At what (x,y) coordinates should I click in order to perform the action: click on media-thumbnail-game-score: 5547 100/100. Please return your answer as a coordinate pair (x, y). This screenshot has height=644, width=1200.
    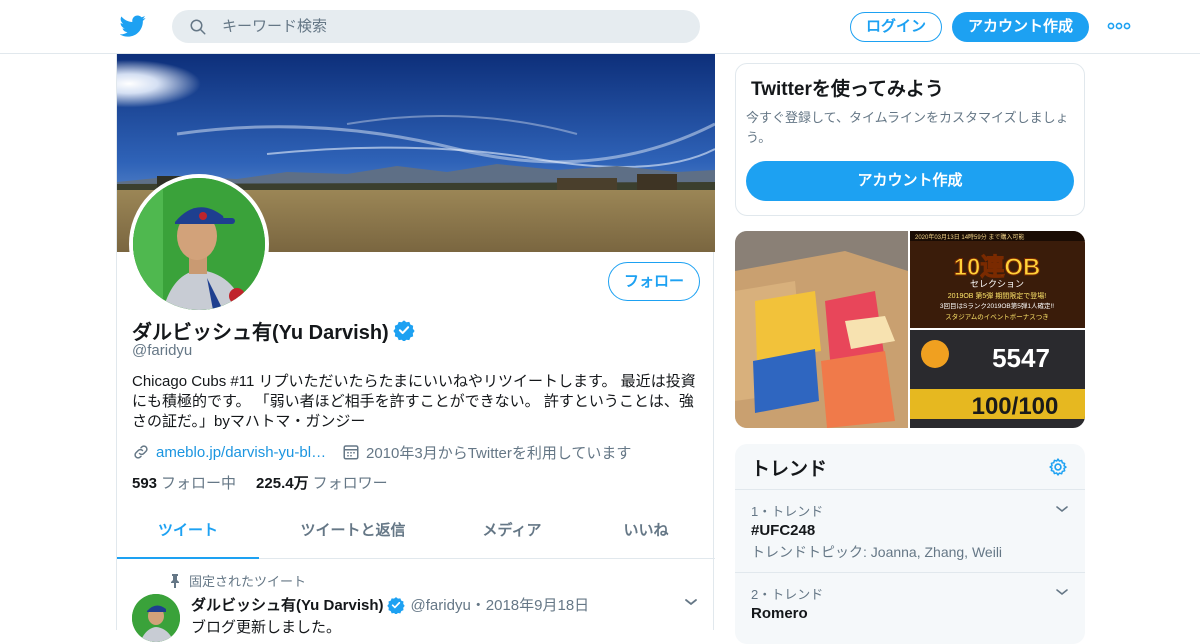
    Looking at the image, I should click on (997, 379).